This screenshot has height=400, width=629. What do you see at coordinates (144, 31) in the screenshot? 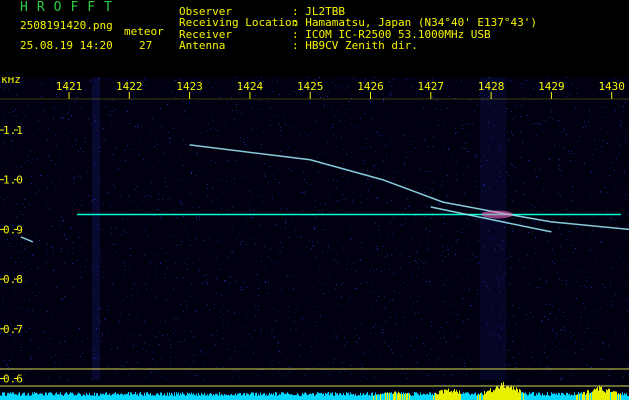
I see `meteor-label: meteor` at bounding box center [144, 31].